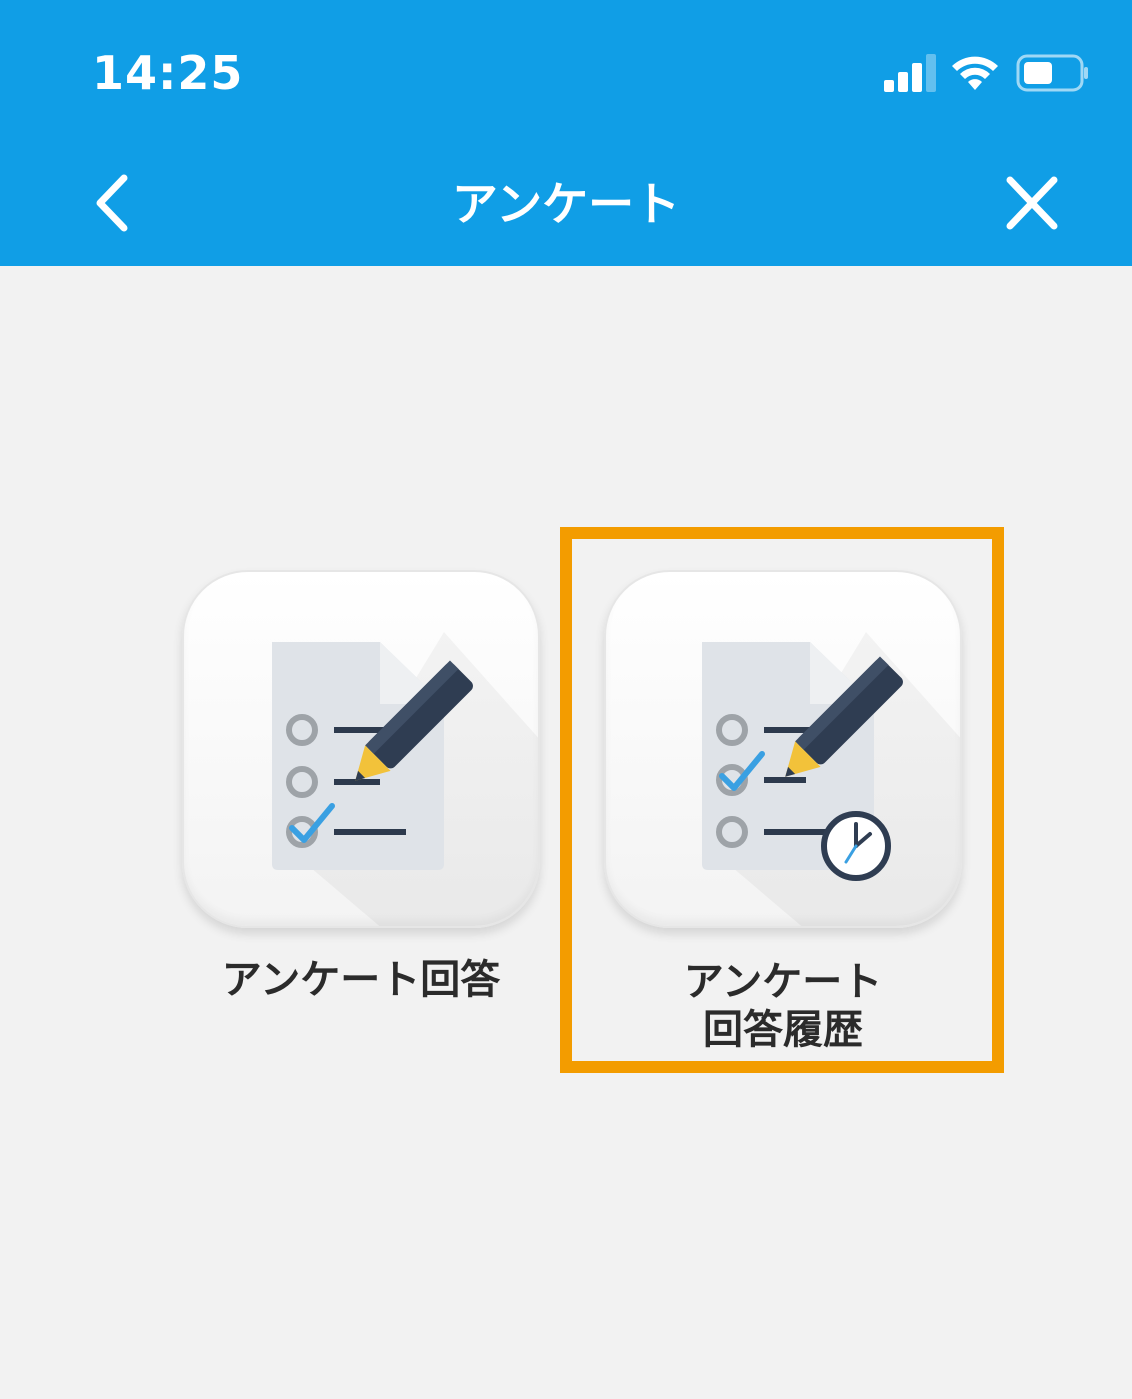  Describe the element at coordinates (566, 204) in the screenshot. I see `page-title: アンケート` at that location.